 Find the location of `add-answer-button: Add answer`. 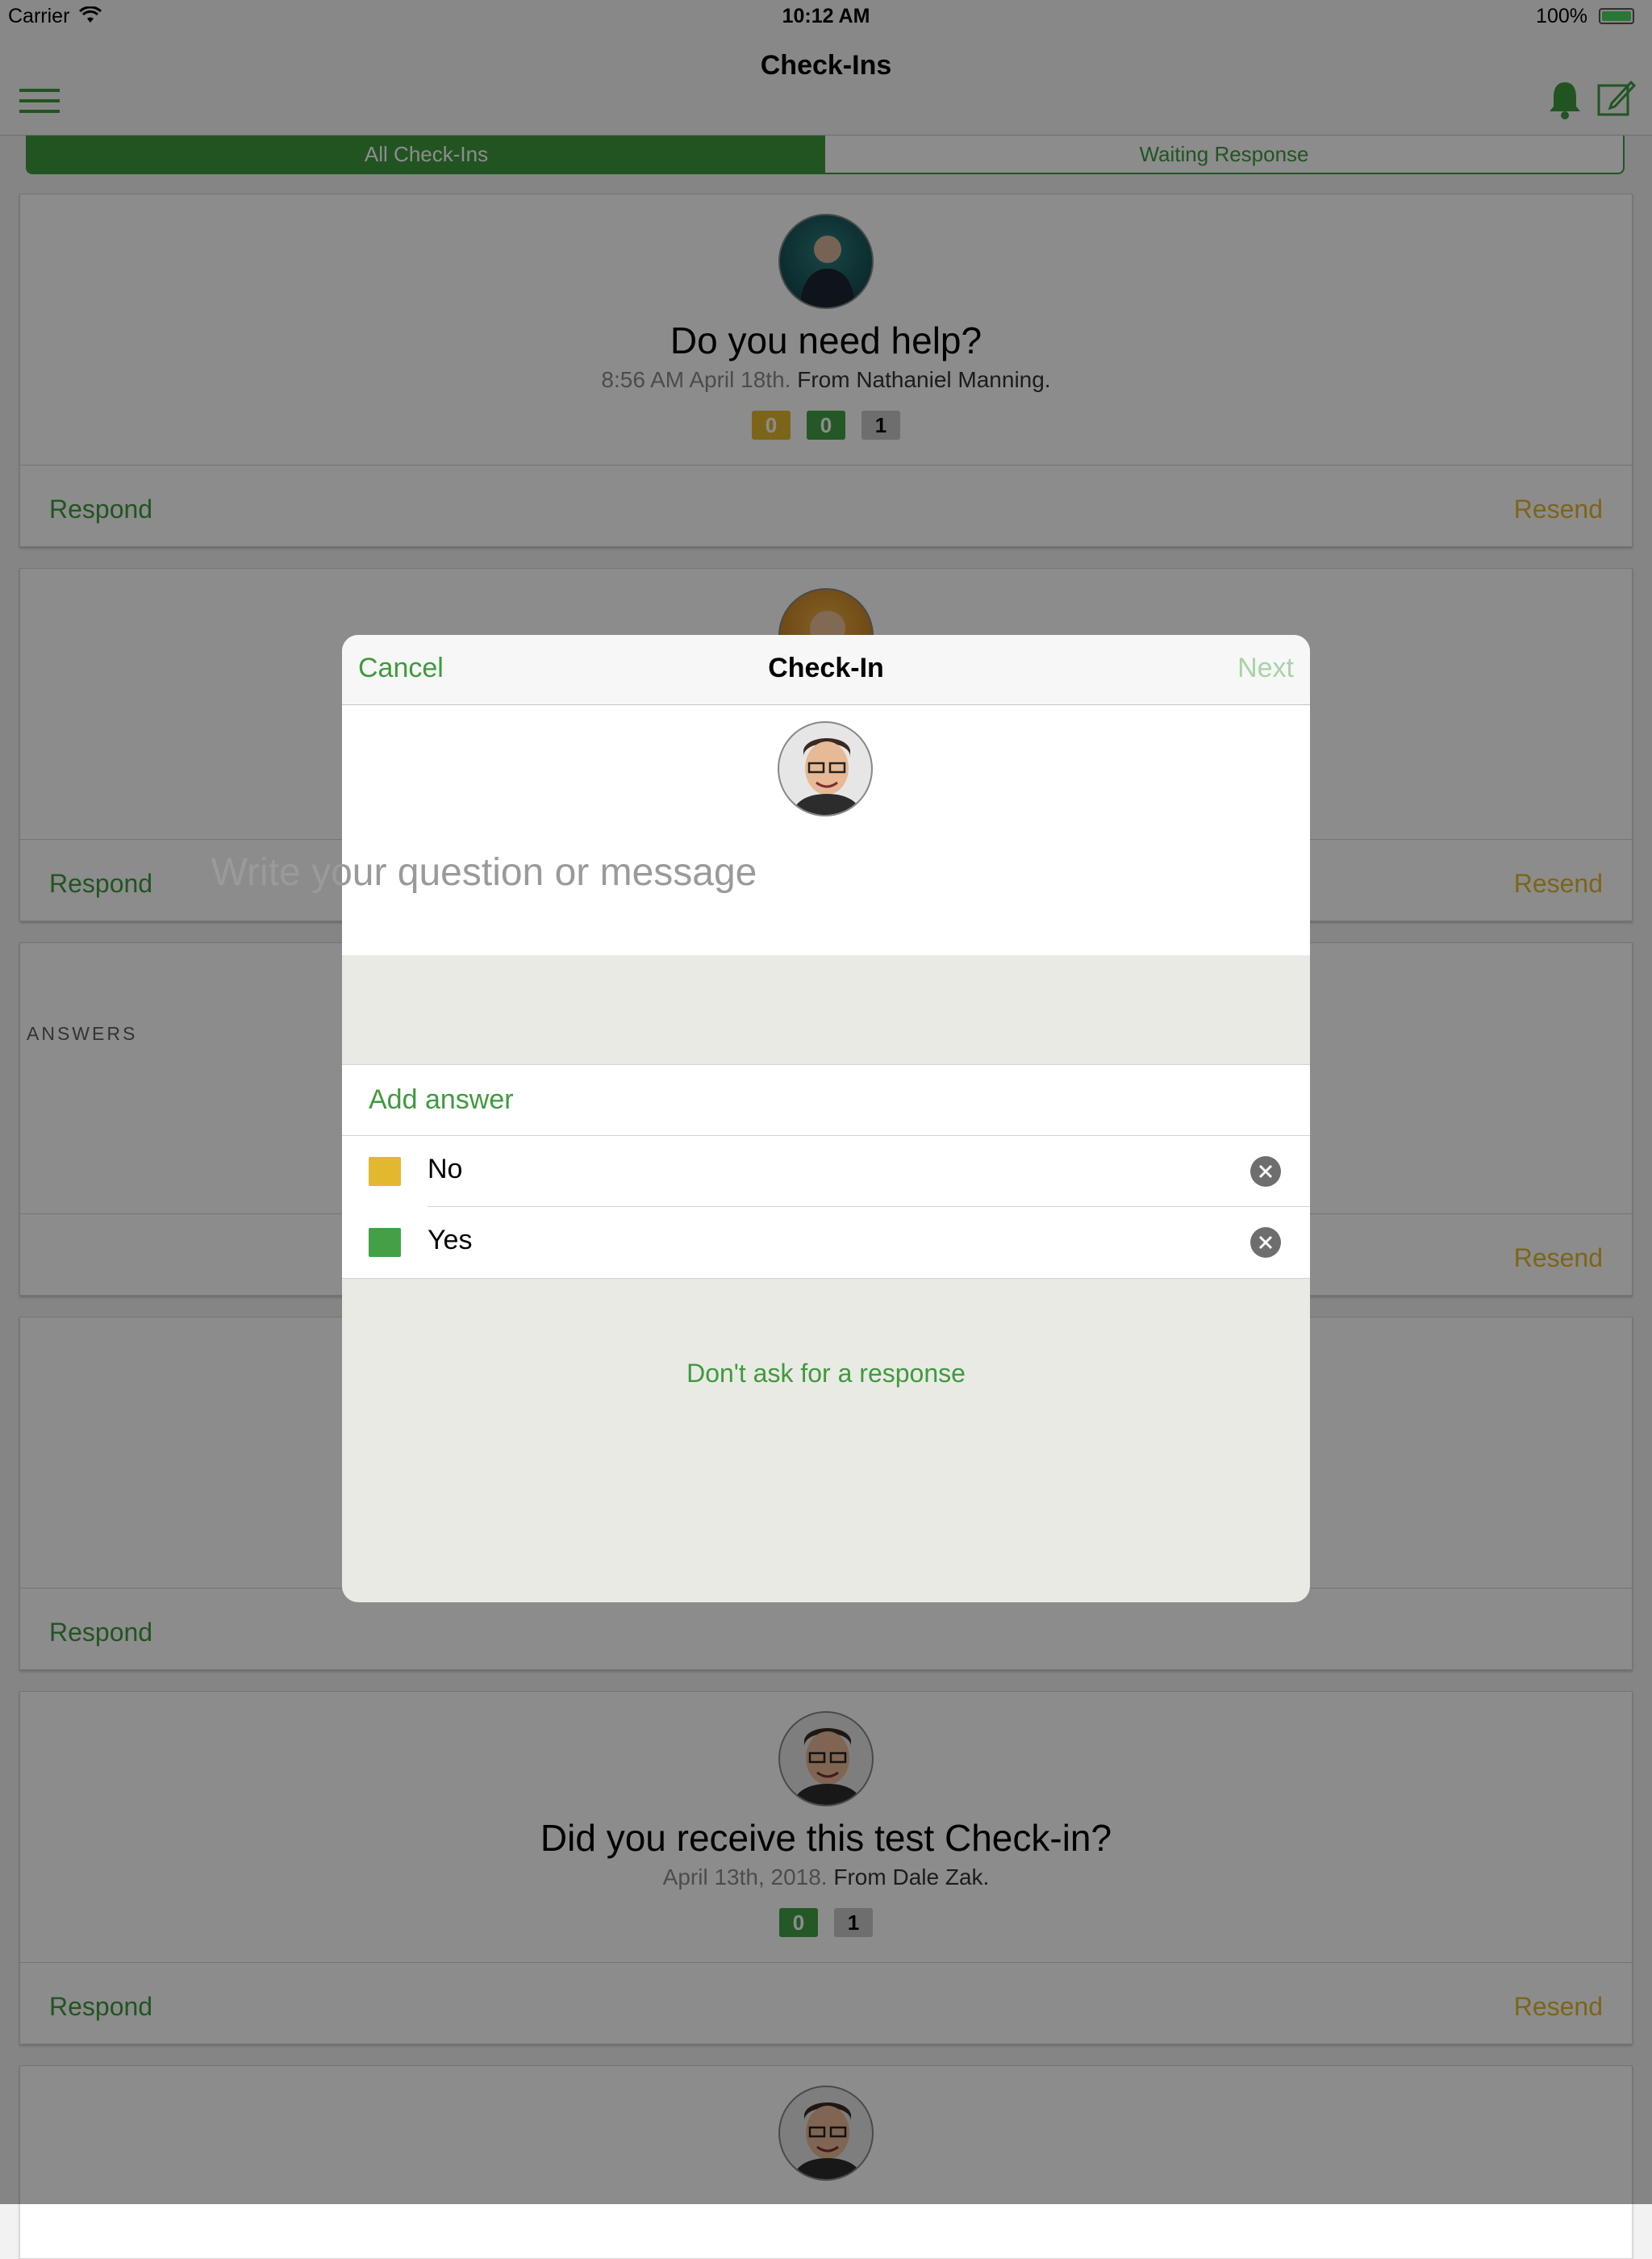

add-answer-button: Add answer is located at coordinates (441, 1100).